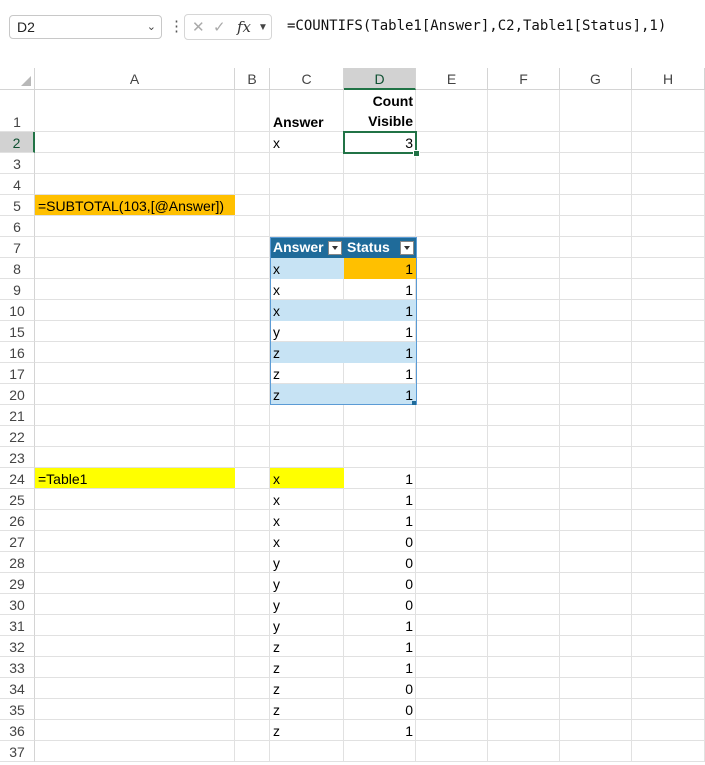  Describe the element at coordinates (17, 352) in the screenshot. I see `row-header-16: 16` at that location.